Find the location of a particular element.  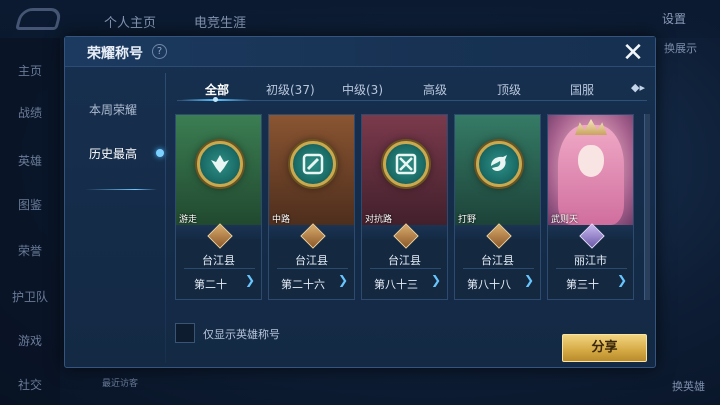

nav-divider is located at coordinates (165, 218).